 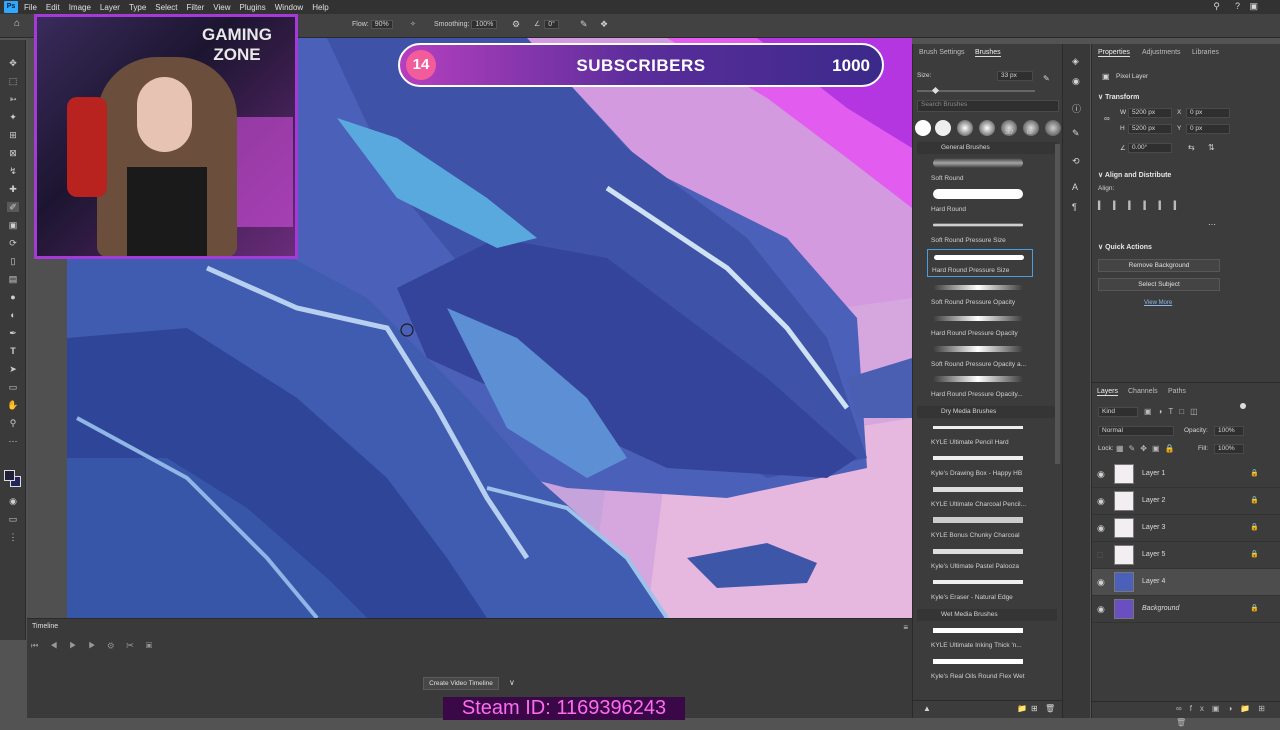 What do you see at coordinates (1057, 304) in the screenshot?
I see `brushes-scrollbar` at bounding box center [1057, 304].